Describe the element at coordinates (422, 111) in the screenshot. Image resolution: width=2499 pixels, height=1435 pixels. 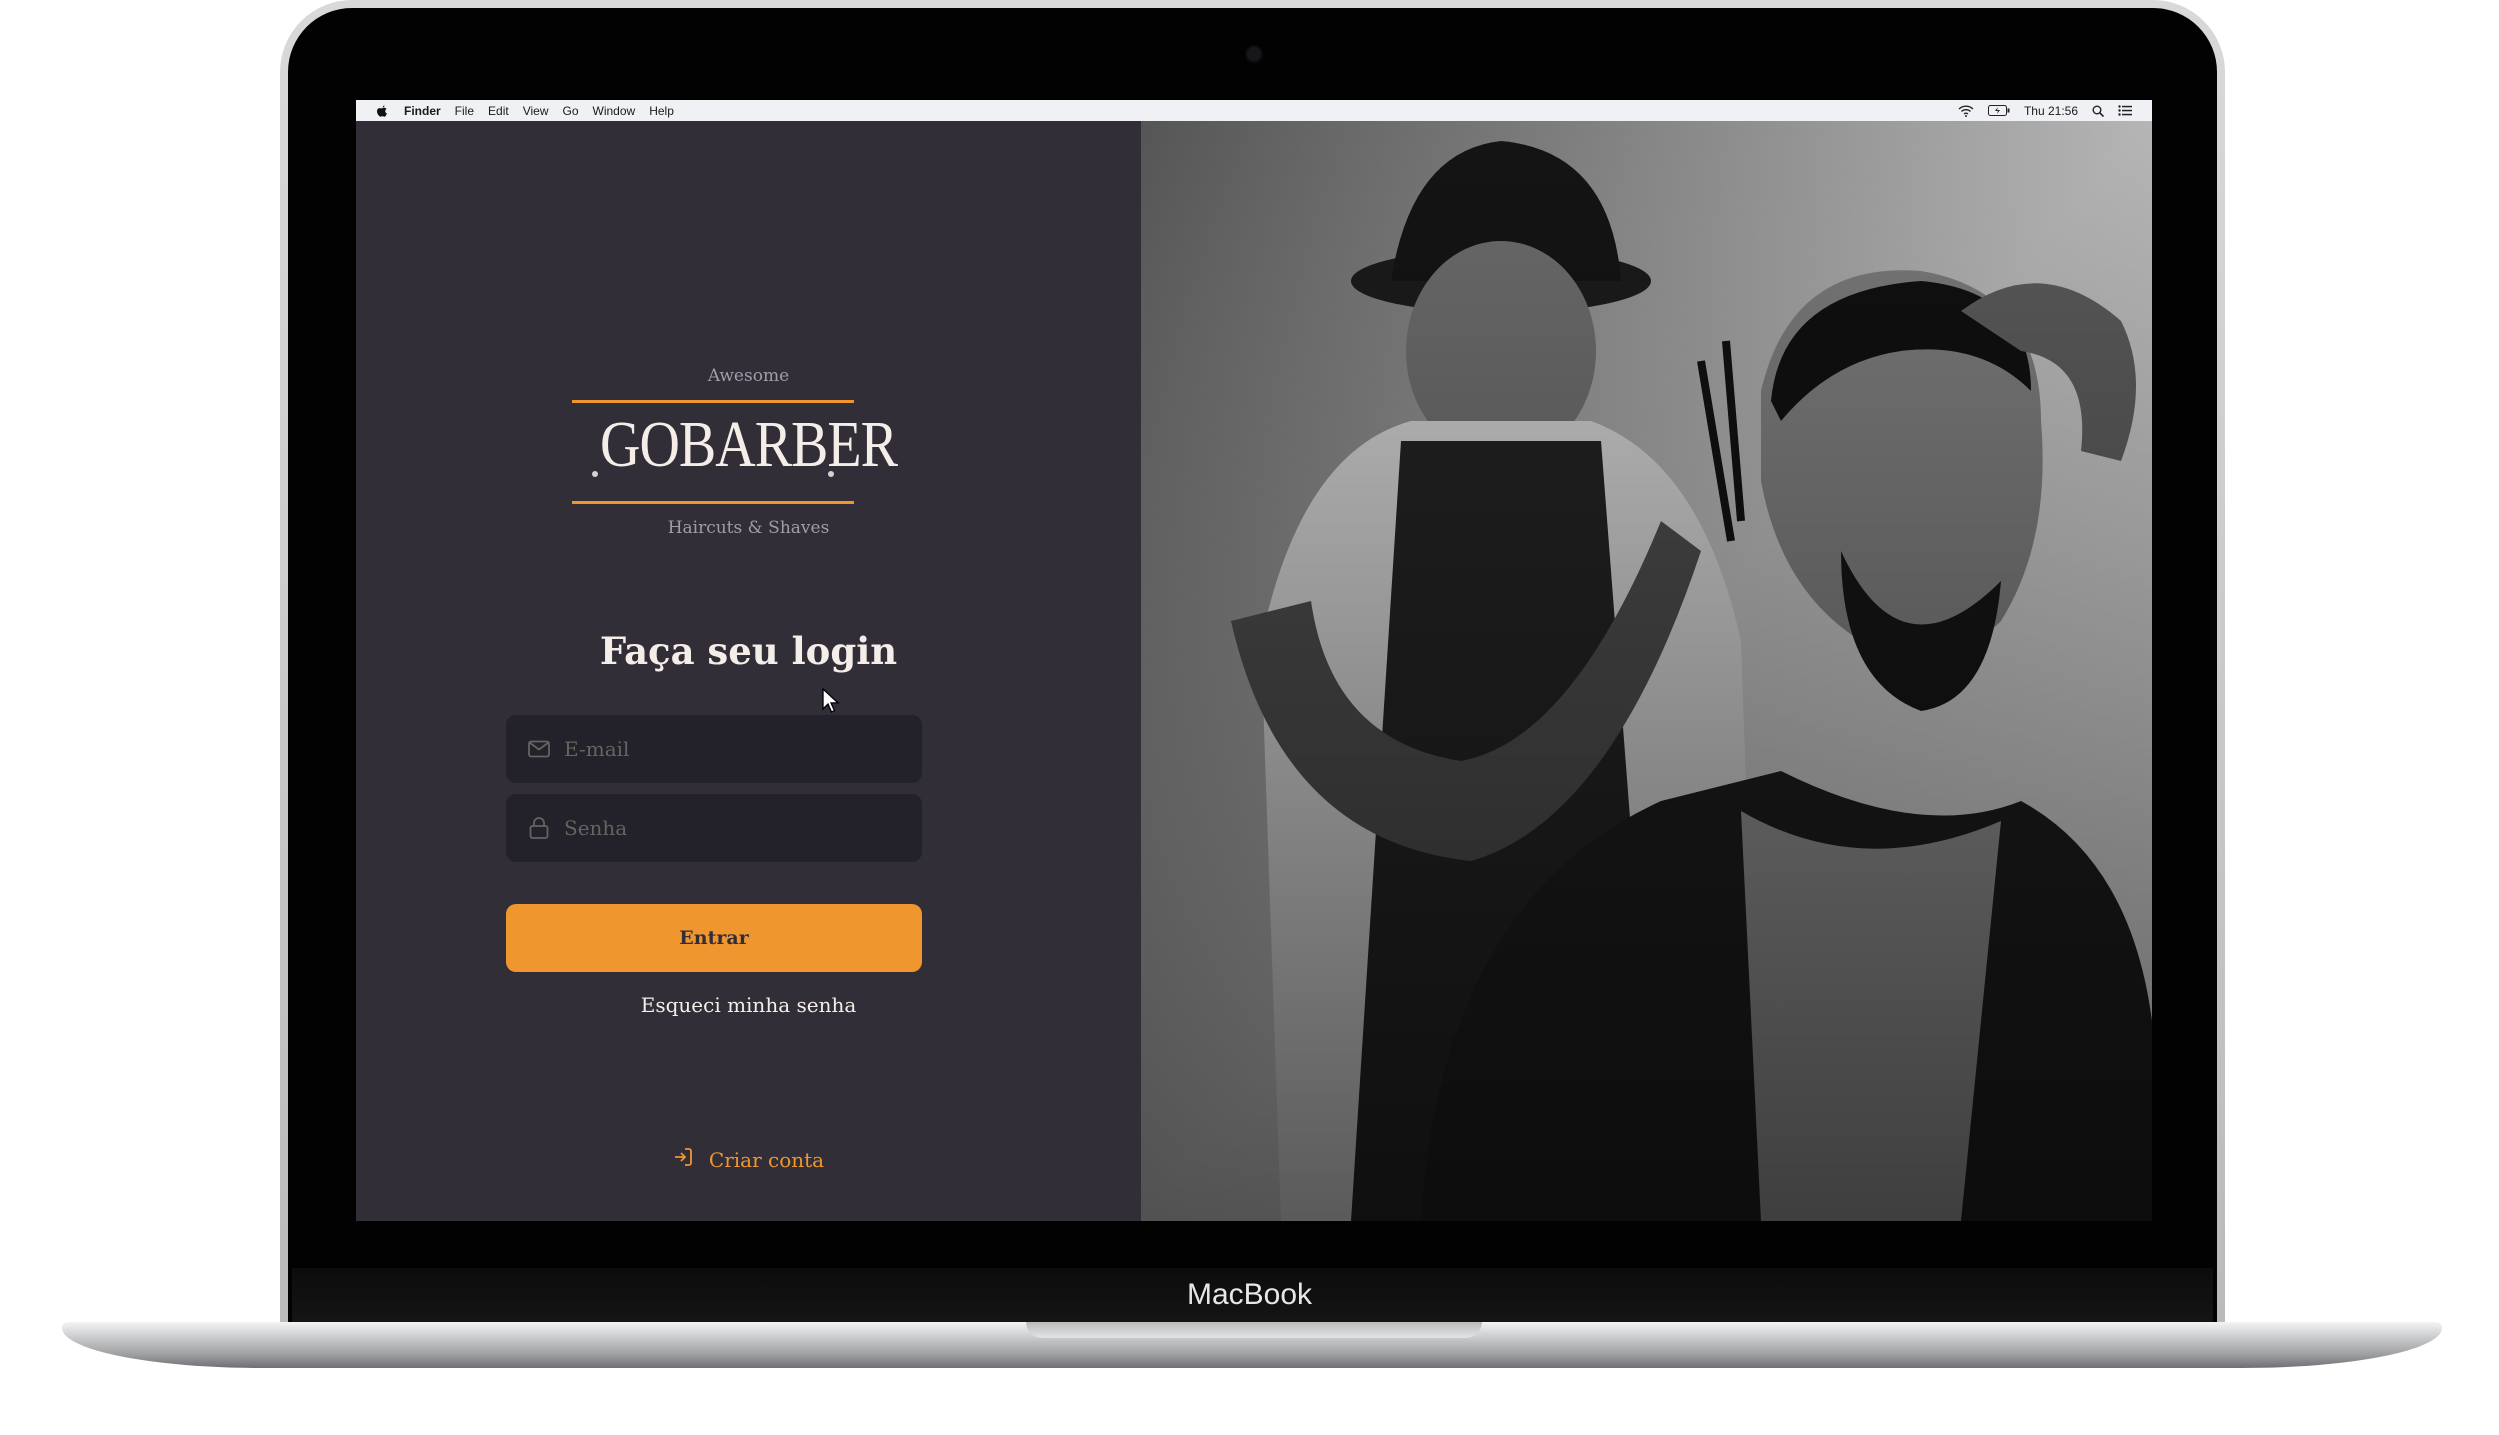
I see `menu-app-finder: Finder` at that location.